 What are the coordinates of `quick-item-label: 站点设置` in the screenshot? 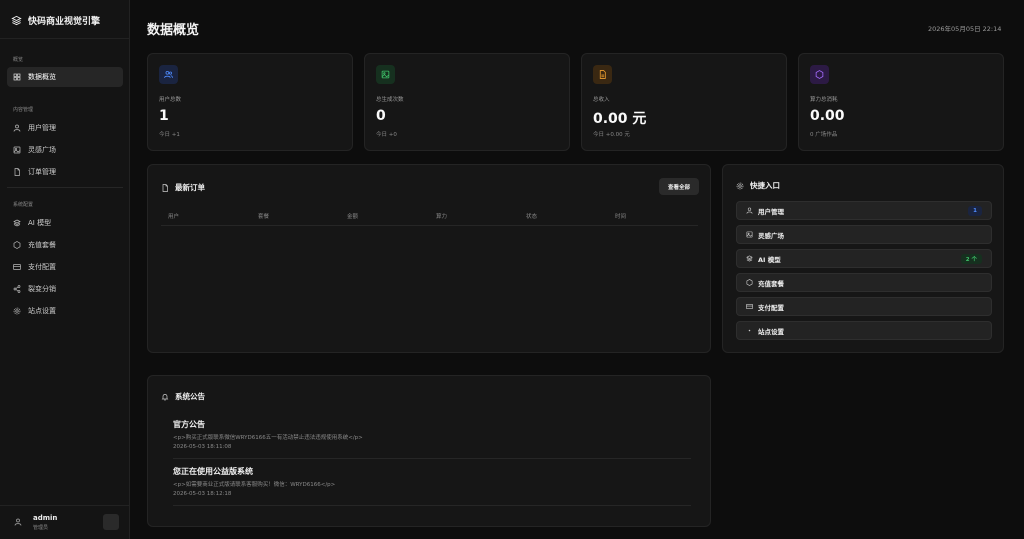 It's located at (771, 331).